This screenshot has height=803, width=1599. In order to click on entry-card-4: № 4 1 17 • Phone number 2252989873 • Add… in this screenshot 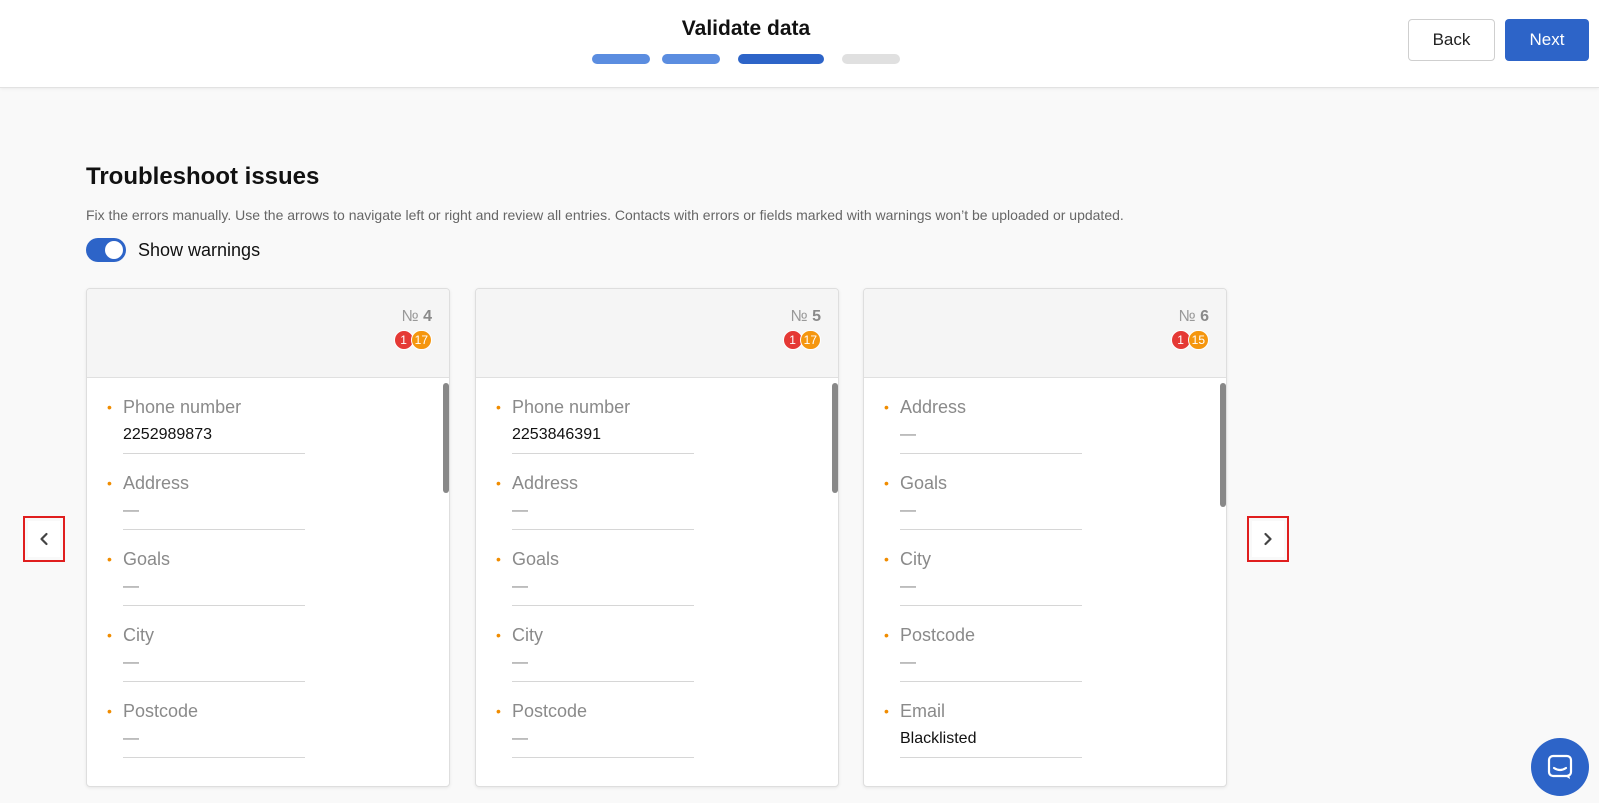, I will do `click(268, 537)`.